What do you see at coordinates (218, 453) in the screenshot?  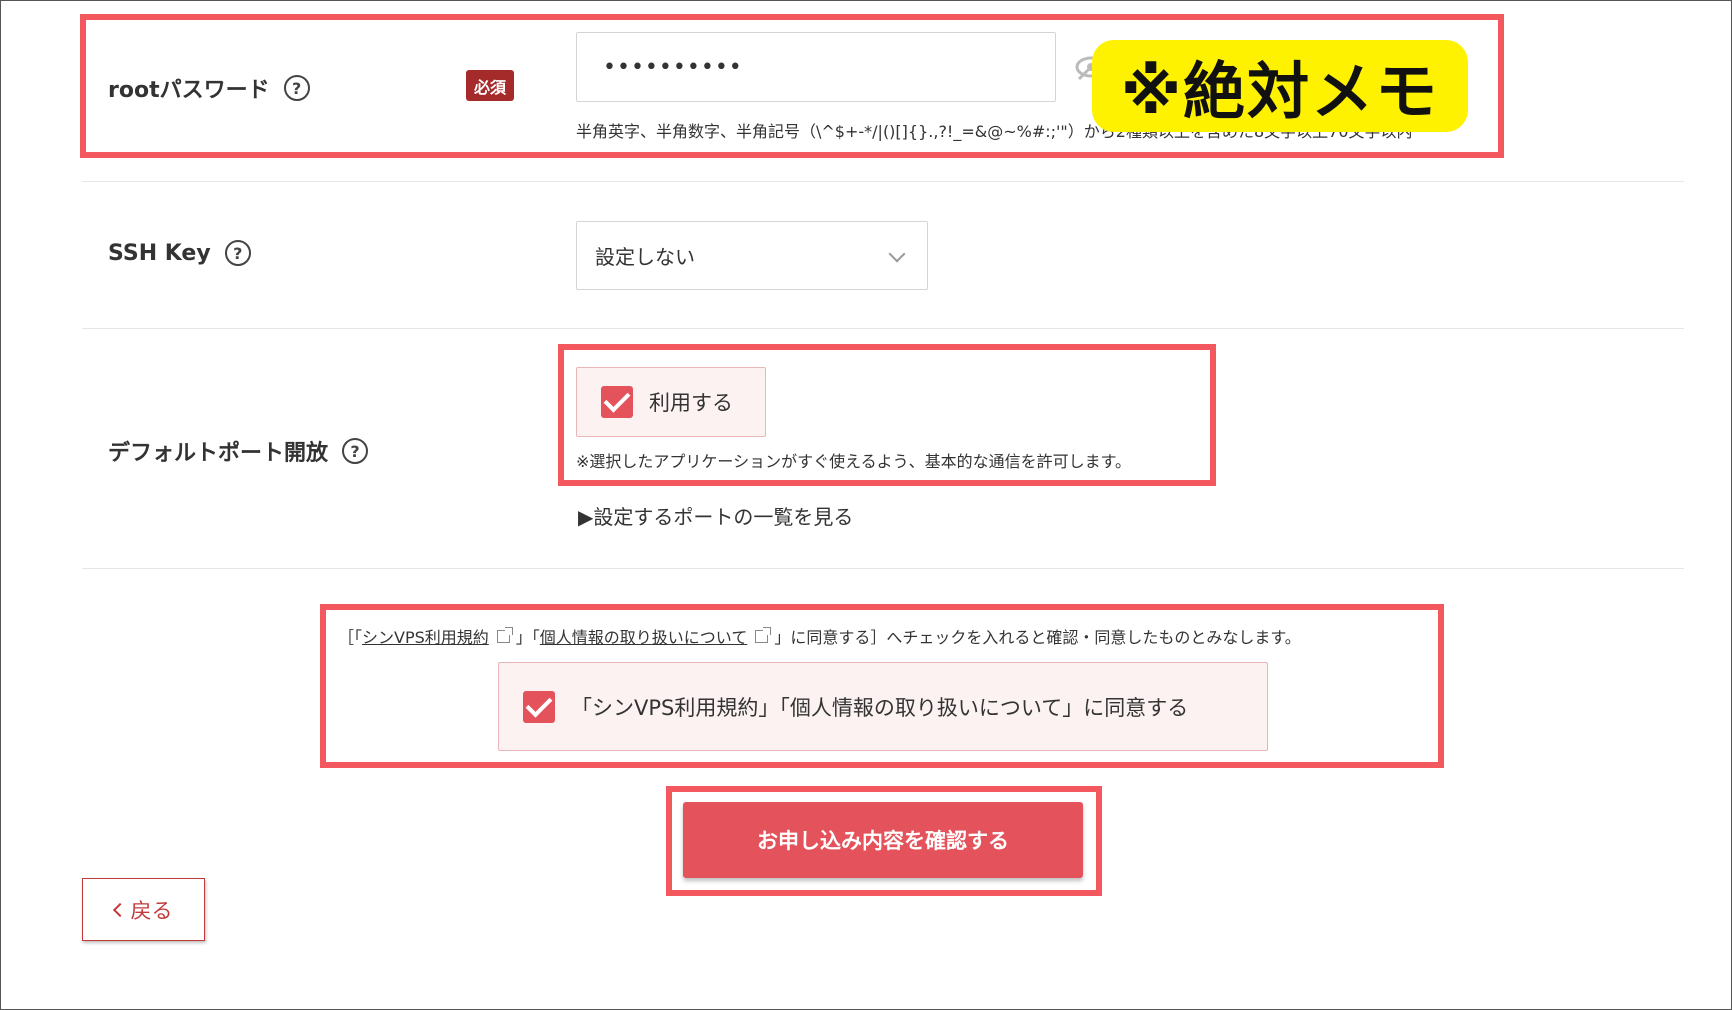 I see `default-port-label: デフォルトポート開放` at bounding box center [218, 453].